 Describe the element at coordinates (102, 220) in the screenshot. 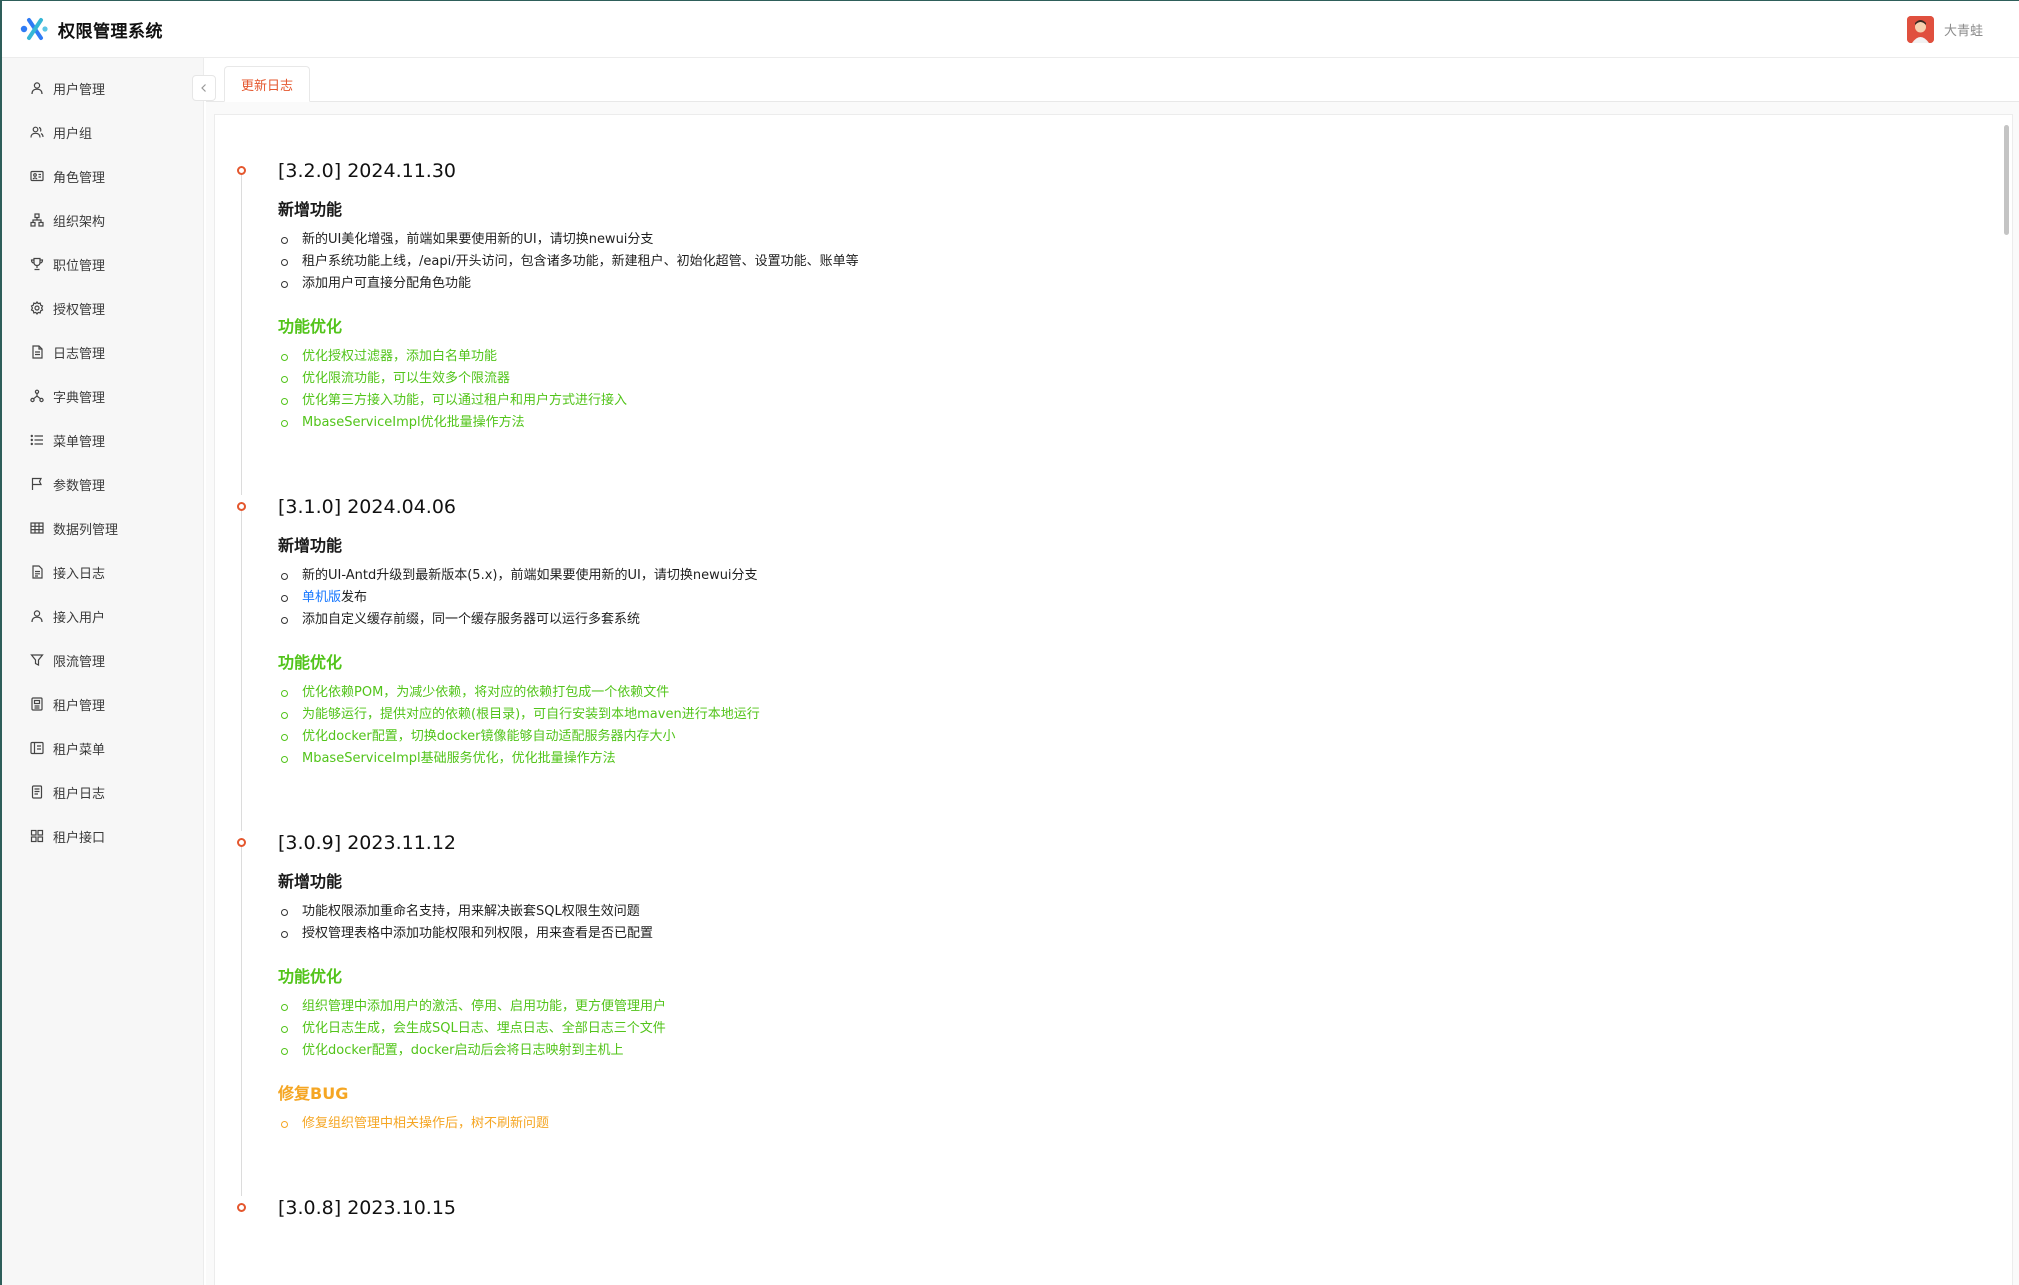

I see `sidebar-item-organization: 组织架构` at that location.